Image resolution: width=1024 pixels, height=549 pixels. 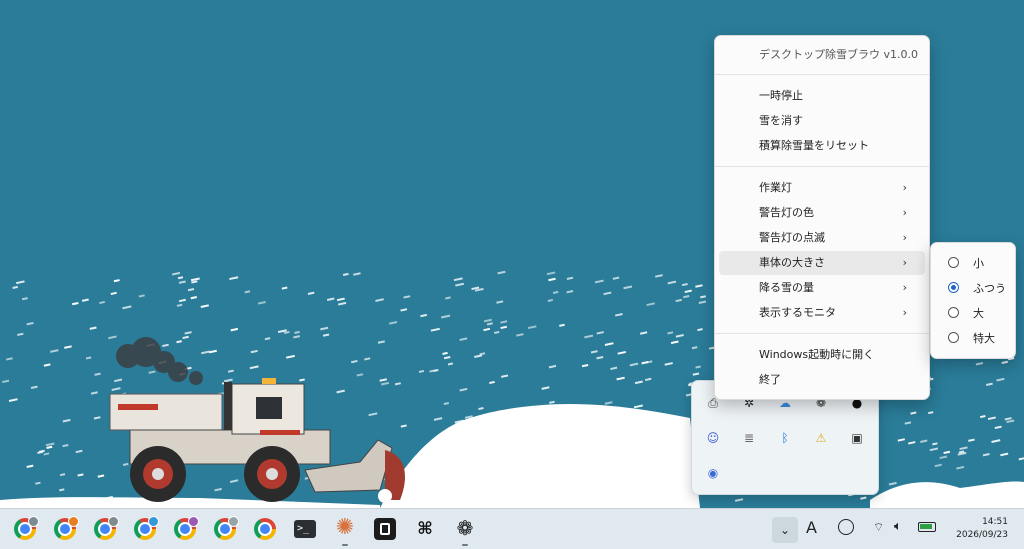 What do you see at coordinates (465, 530) in the screenshot?
I see `chatgpt-icon: ❁` at bounding box center [465, 530].